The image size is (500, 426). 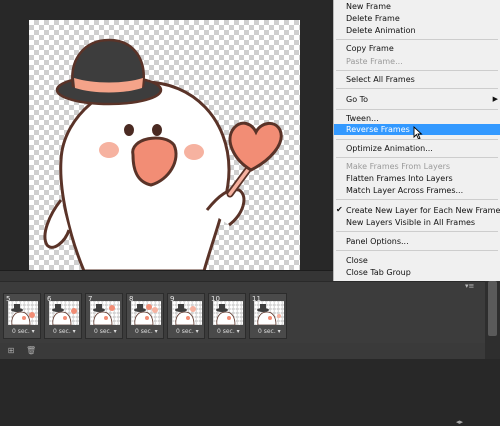 I want to click on menu-item-go-to-label: Go To, so click(x=357, y=99).